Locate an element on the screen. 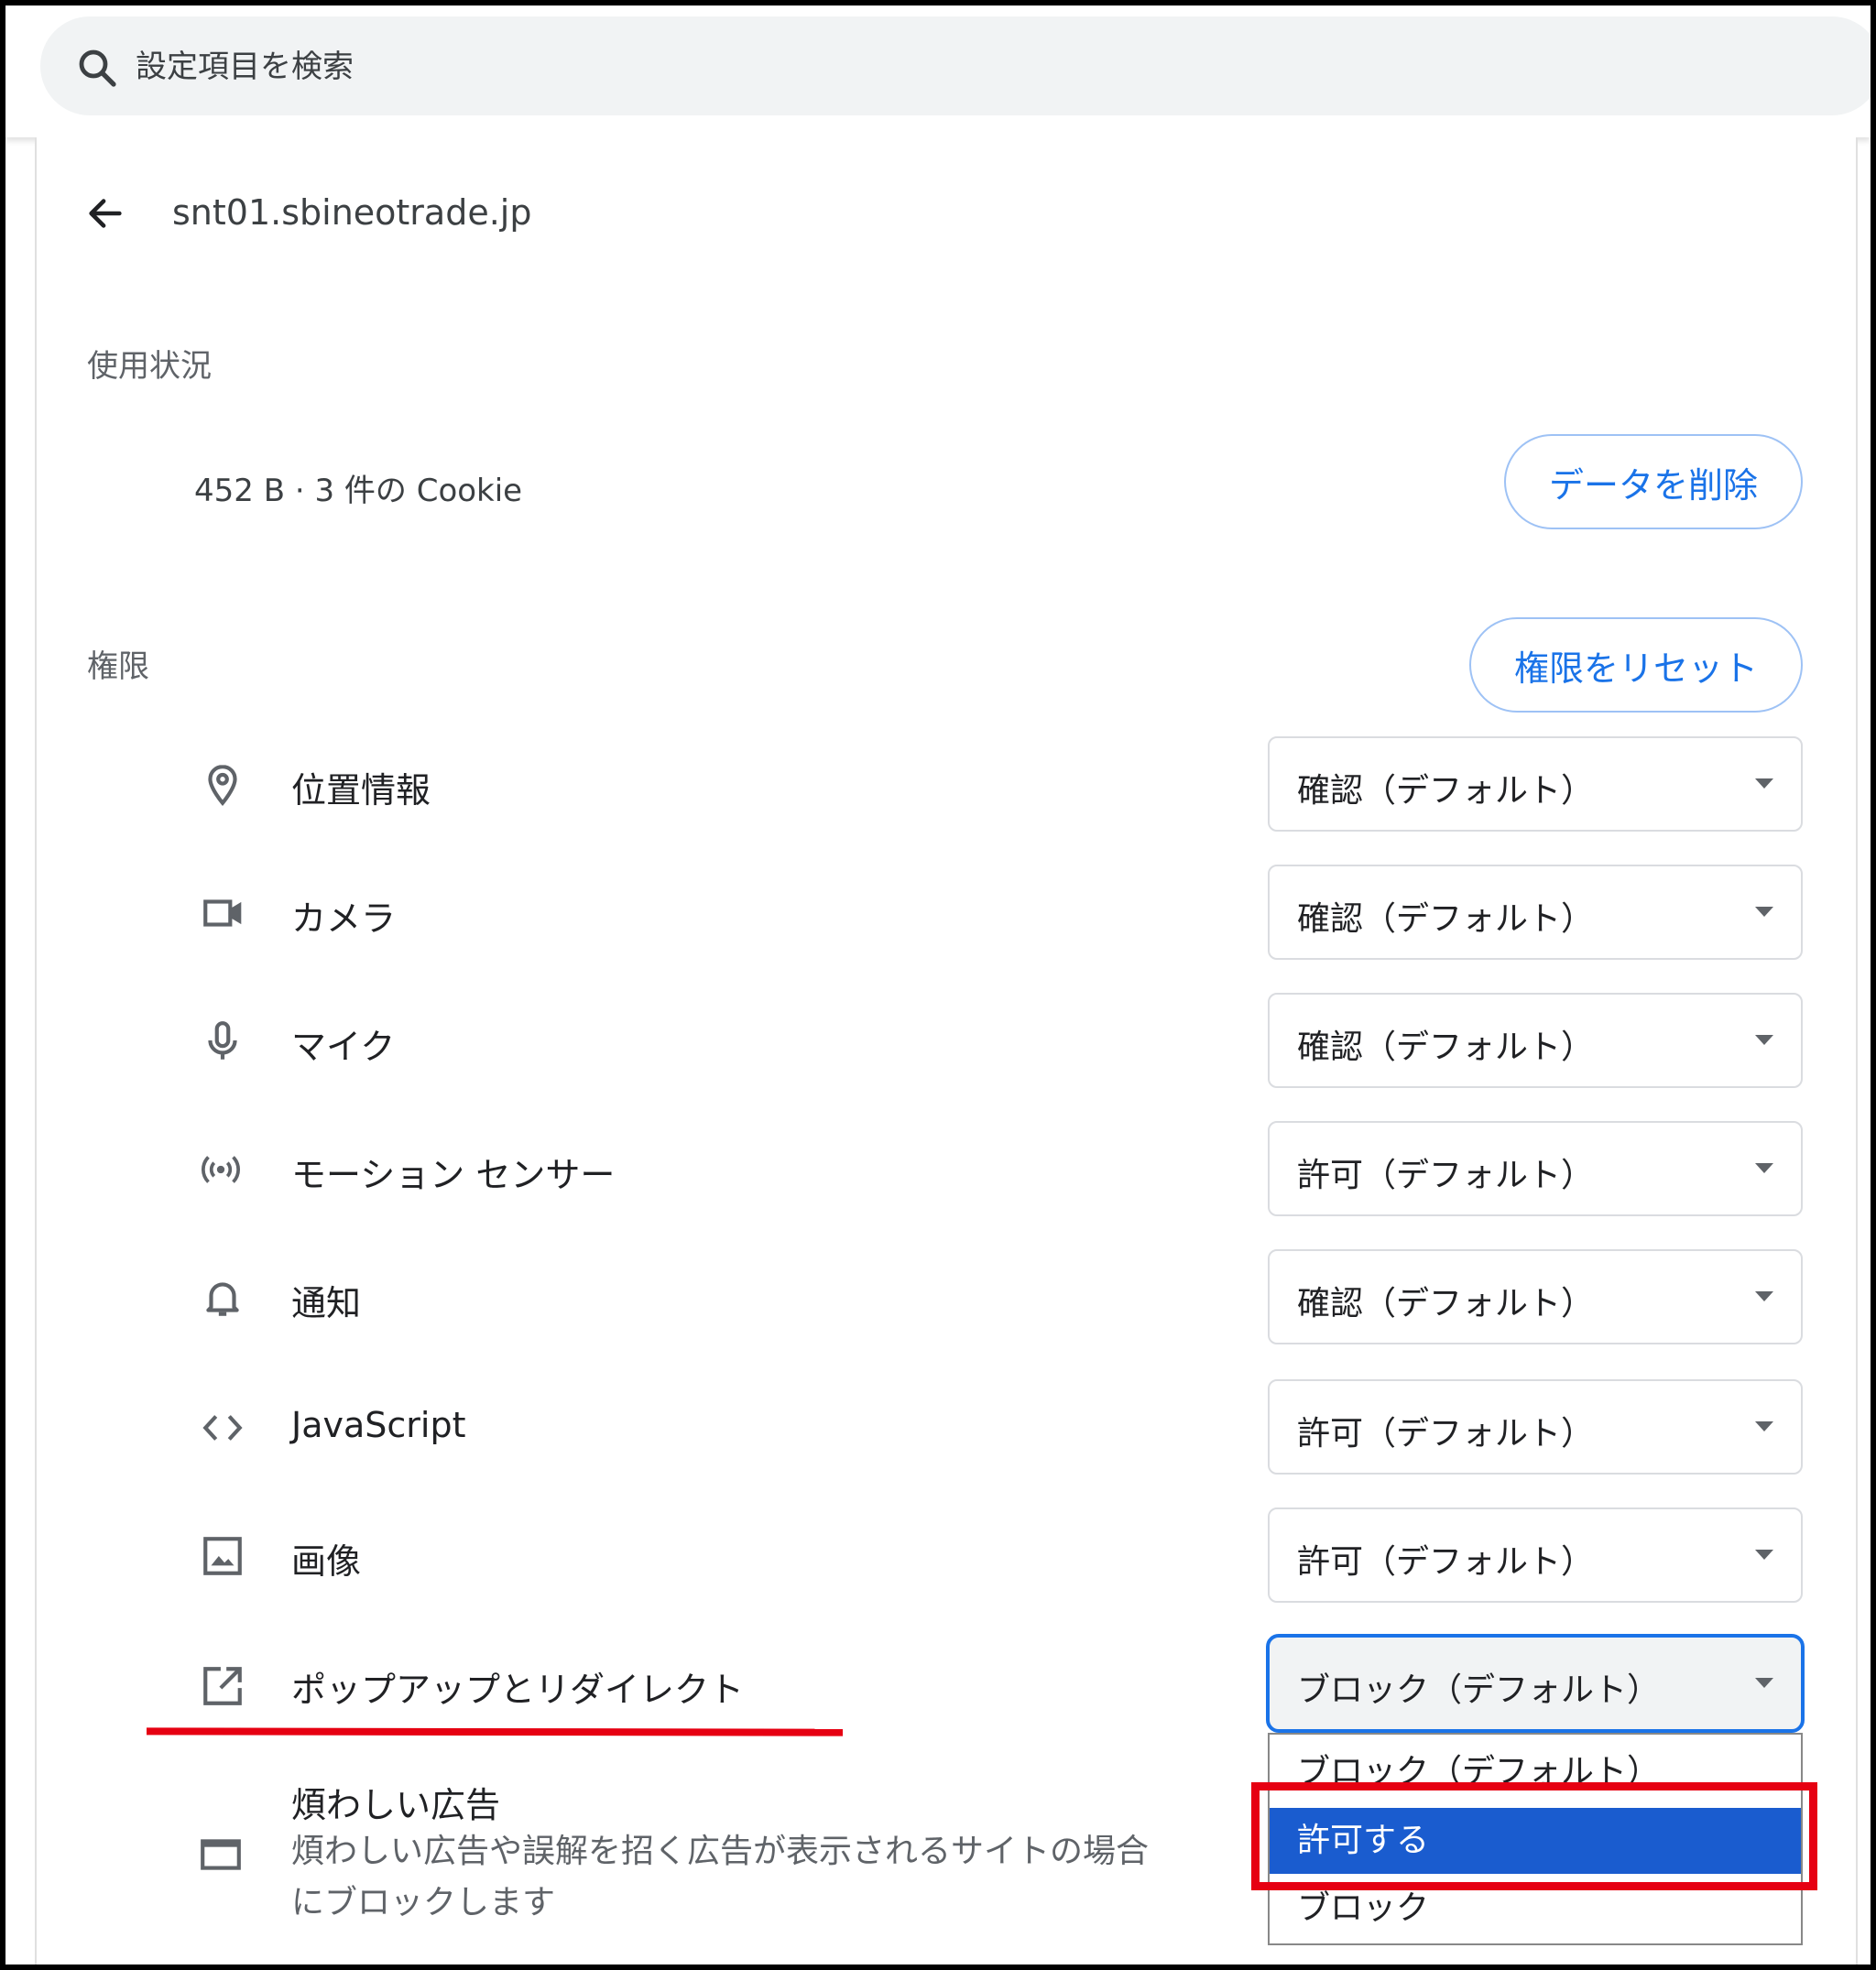 The image size is (1876, 1970). permission-label-microphone: マイク is located at coordinates (343, 1047).